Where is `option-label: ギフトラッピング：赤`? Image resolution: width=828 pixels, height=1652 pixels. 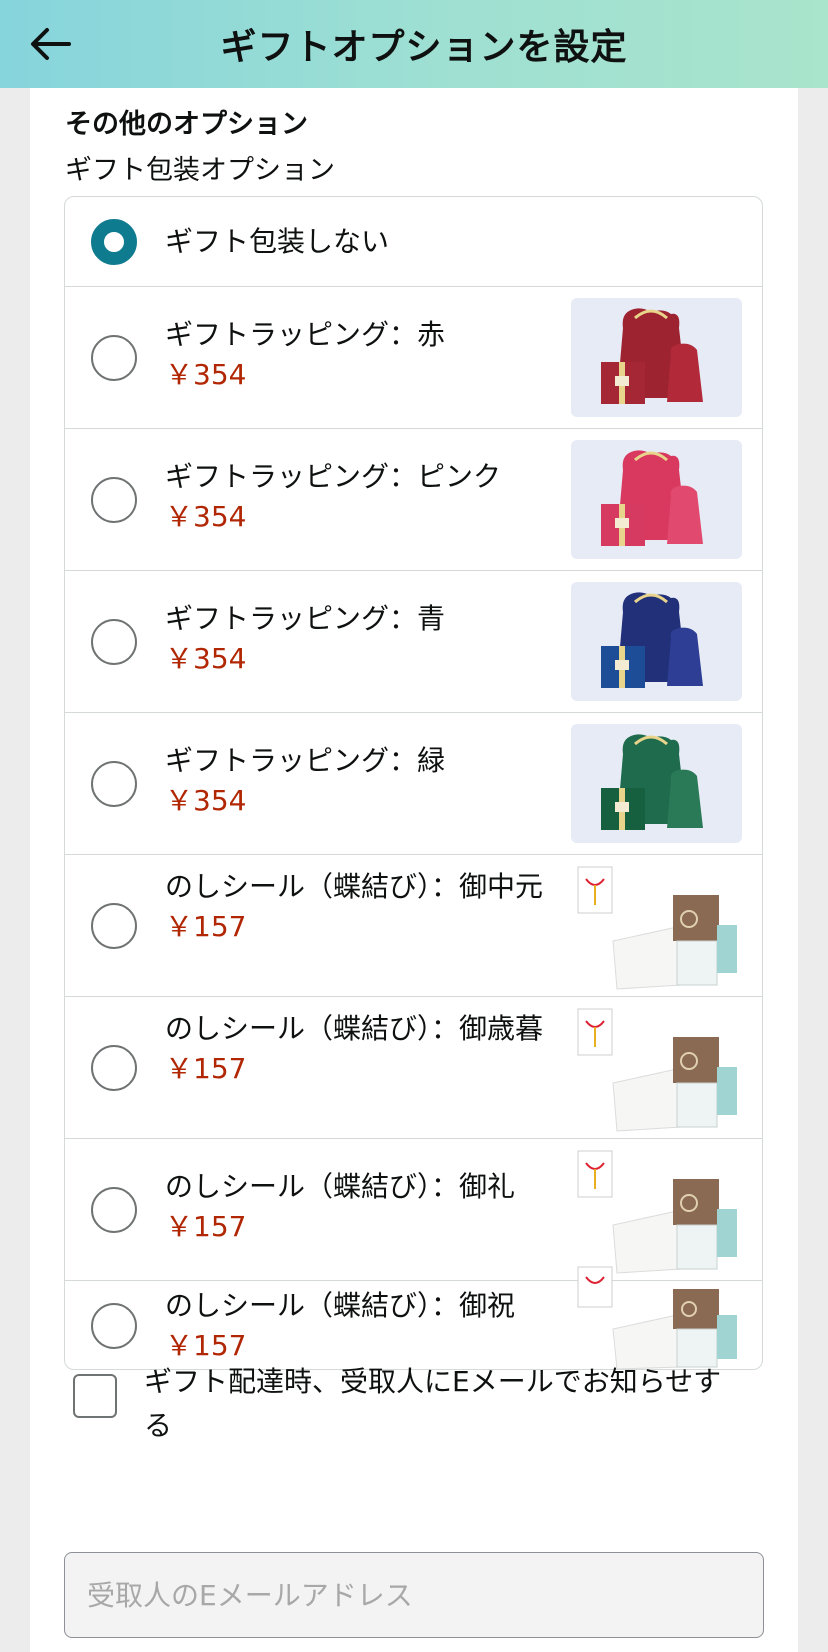
option-label: ギフトラッピング：赤 is located at coordinates (305, 334).